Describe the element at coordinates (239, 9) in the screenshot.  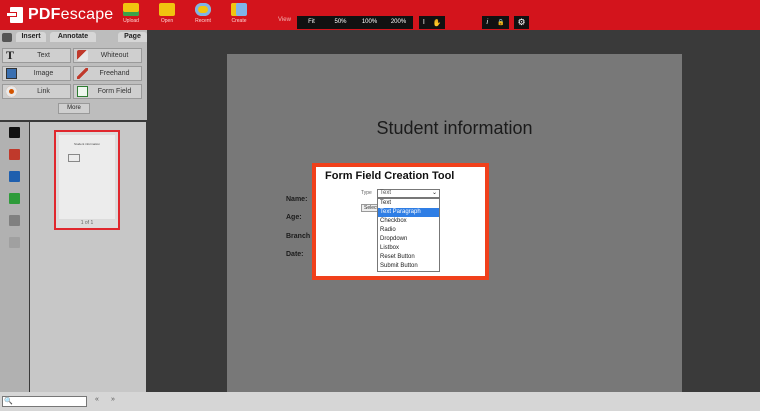
I see `tag-icon` at that location.